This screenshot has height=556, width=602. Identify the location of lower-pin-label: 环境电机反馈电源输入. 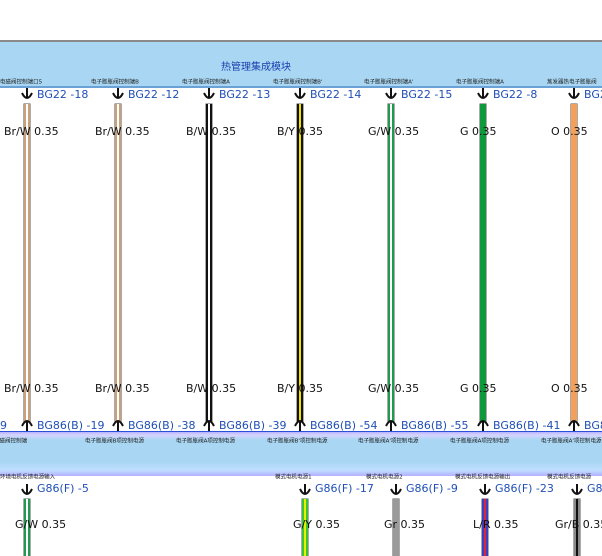
(28, 477).